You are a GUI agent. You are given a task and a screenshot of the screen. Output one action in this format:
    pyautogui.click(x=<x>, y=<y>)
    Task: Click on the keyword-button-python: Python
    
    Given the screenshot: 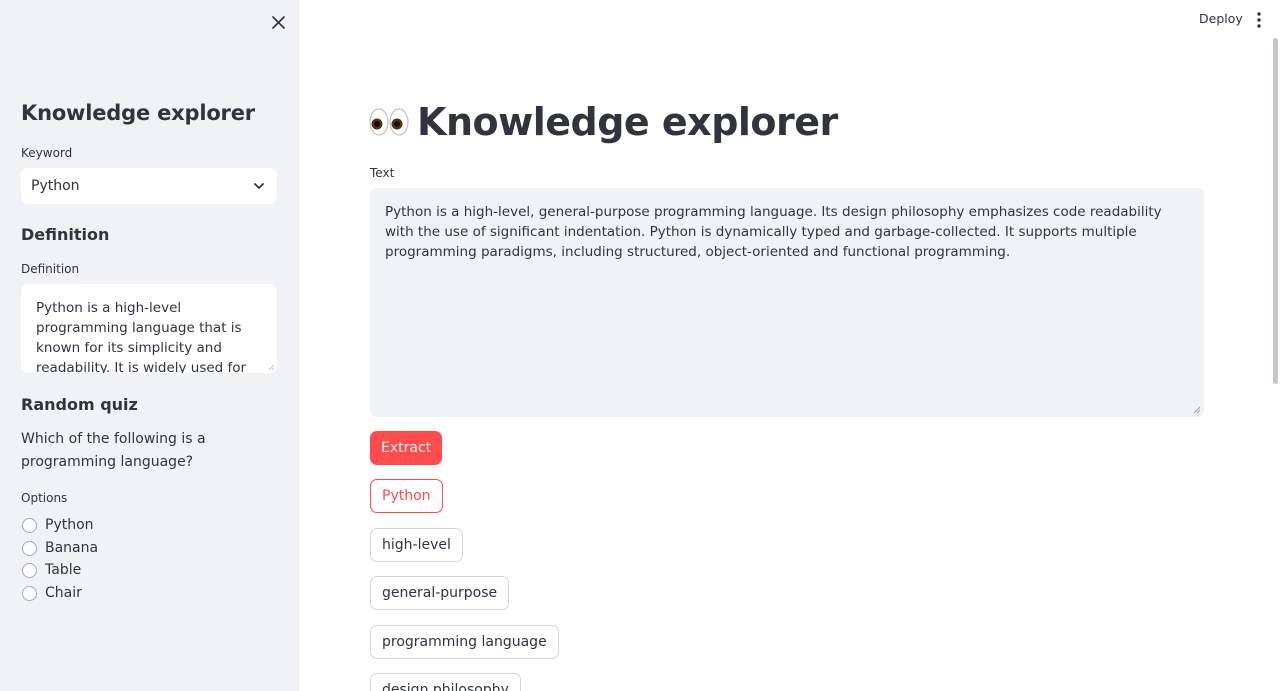 What is the action you would take?
    pyautogui.click(x=406, y=496)
    